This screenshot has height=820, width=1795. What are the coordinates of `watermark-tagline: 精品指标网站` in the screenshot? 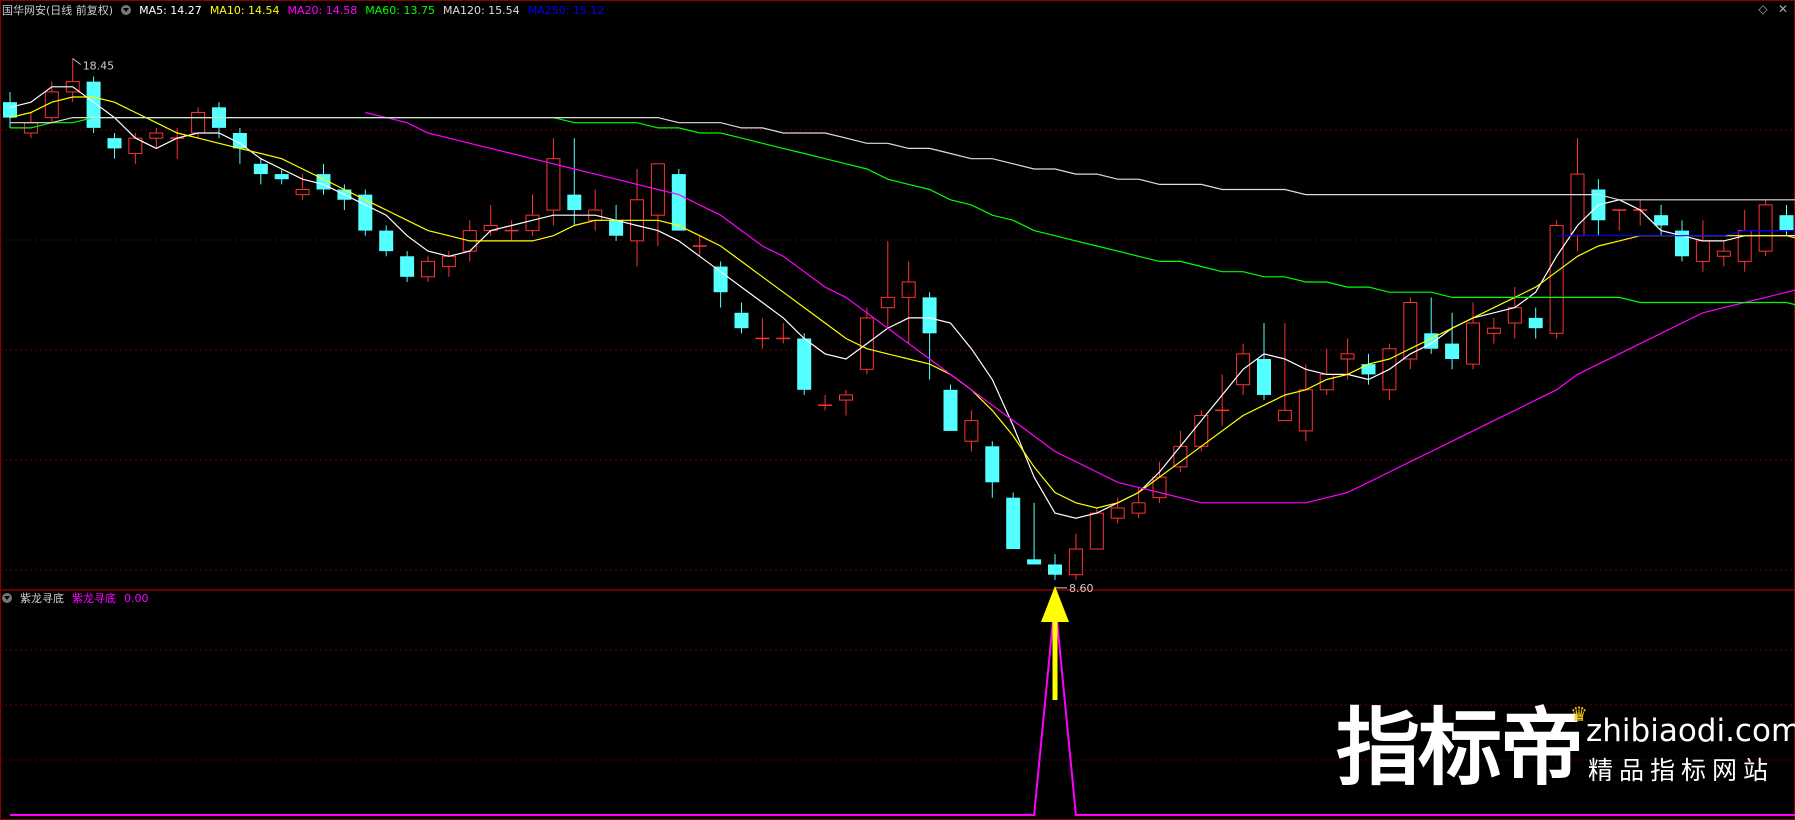 It's located at (1681, 770).